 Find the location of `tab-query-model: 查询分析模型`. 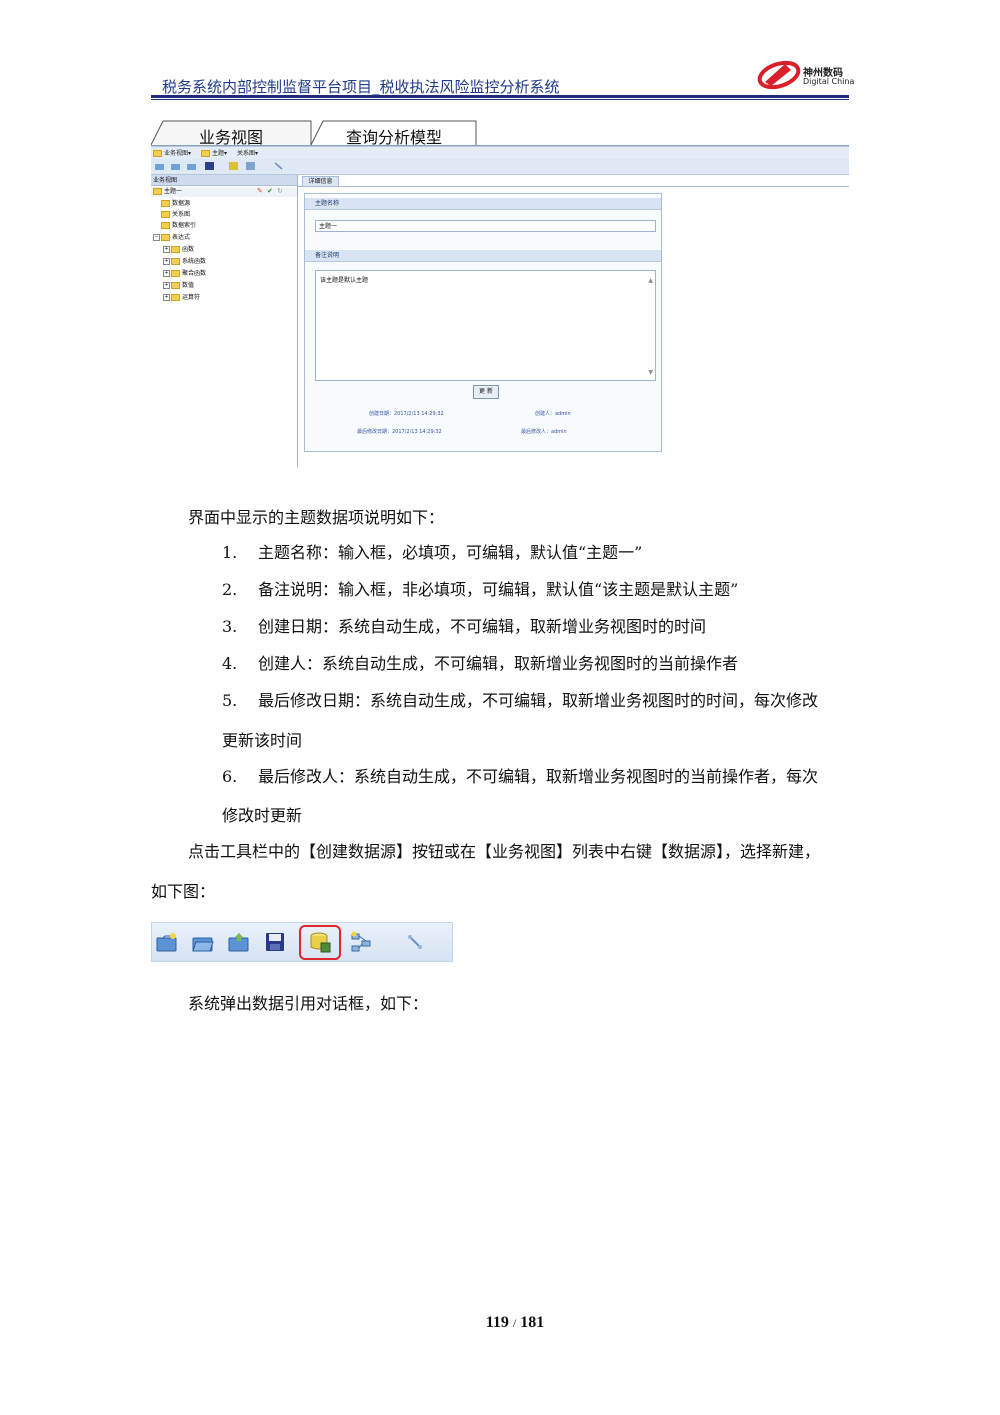

tab-query-model: 查询分析模型 is located at coordinates (394, 136).